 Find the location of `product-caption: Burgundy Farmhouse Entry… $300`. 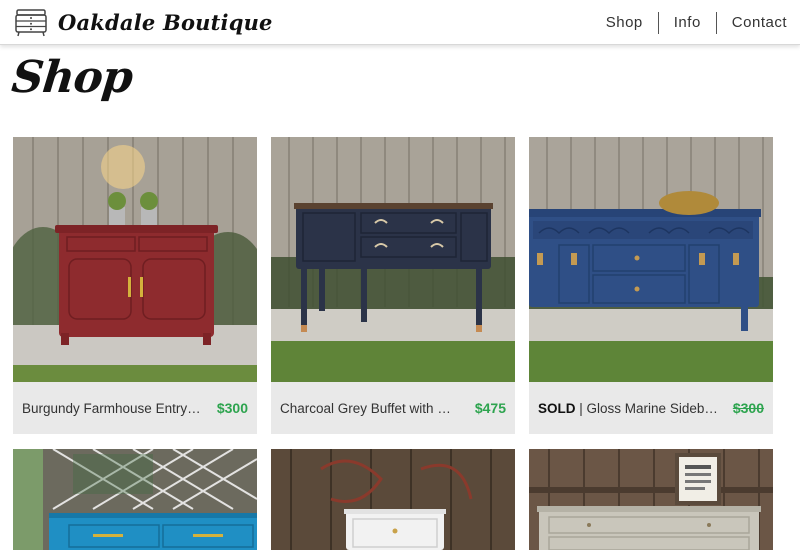

product-caption: Burgundy Farmhouse Entry… $300 is located at coordinates (135, 408).